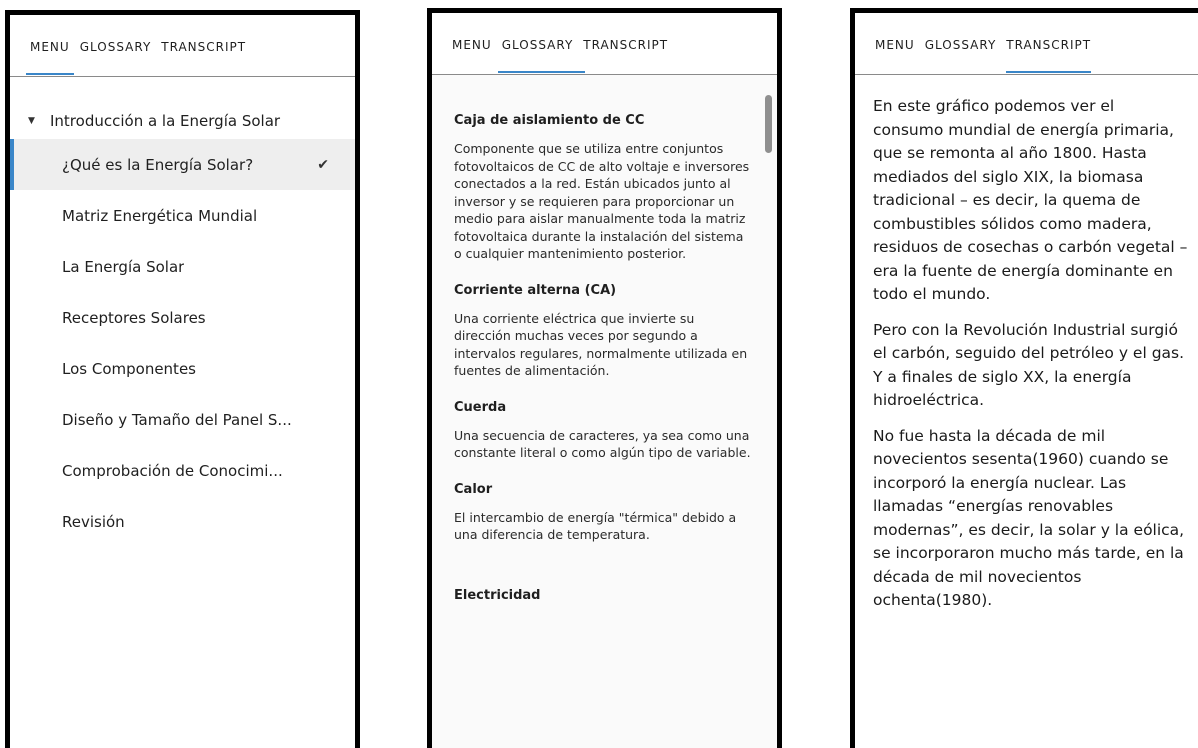 The height and width of the screenshot is (748, 1198). I want to click on menu-section-title: Introducción a la Energía Solar, so click(165, 121).